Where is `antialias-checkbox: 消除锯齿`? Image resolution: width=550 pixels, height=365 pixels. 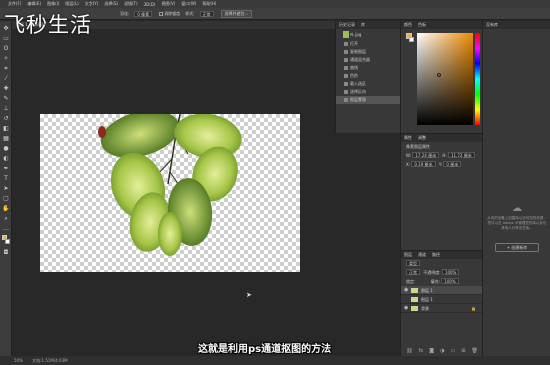 antialias-checkbox: 消除锯齿 is located at coordinates (169, 14).